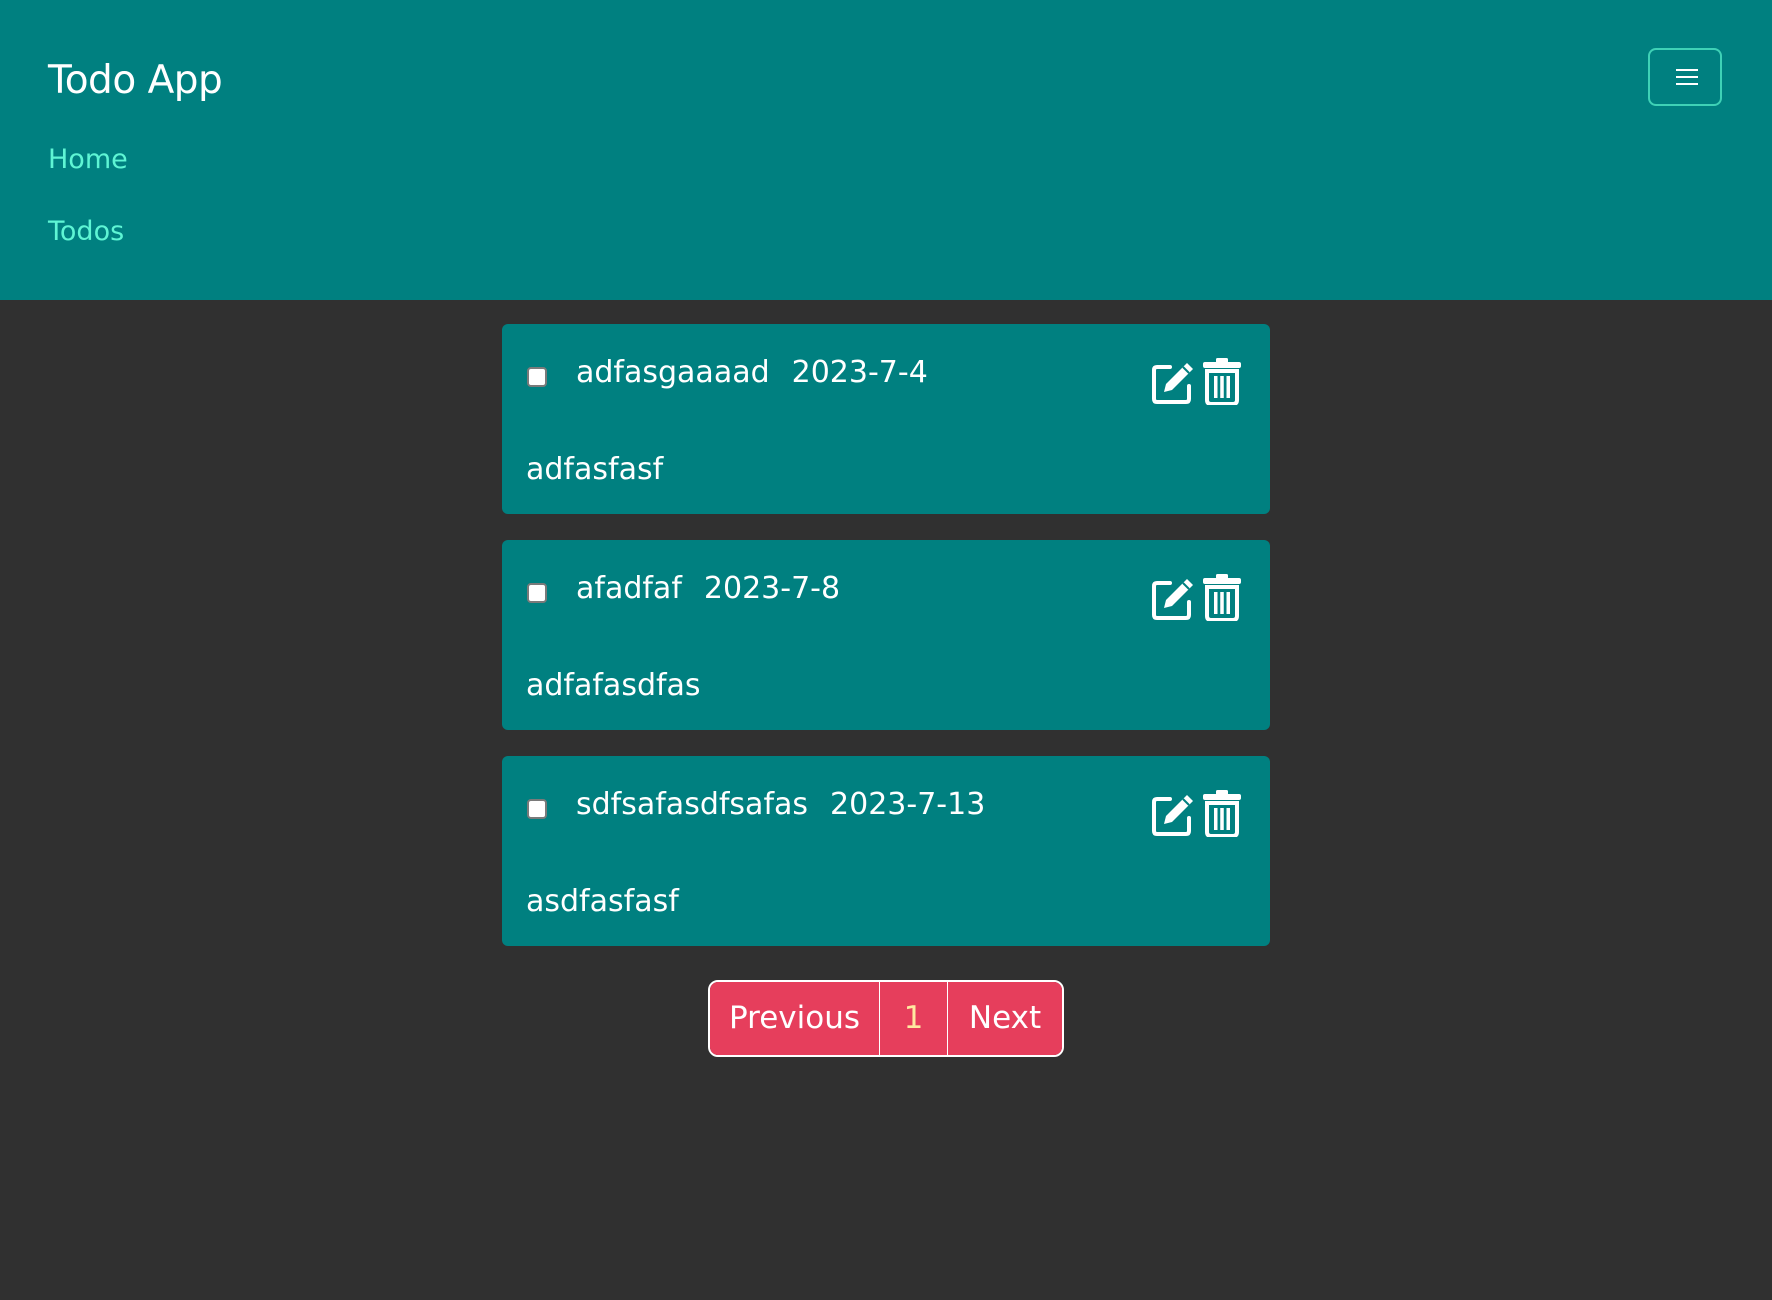  I want to click on pagination: Previous 1 Next, so click(886, 1018).